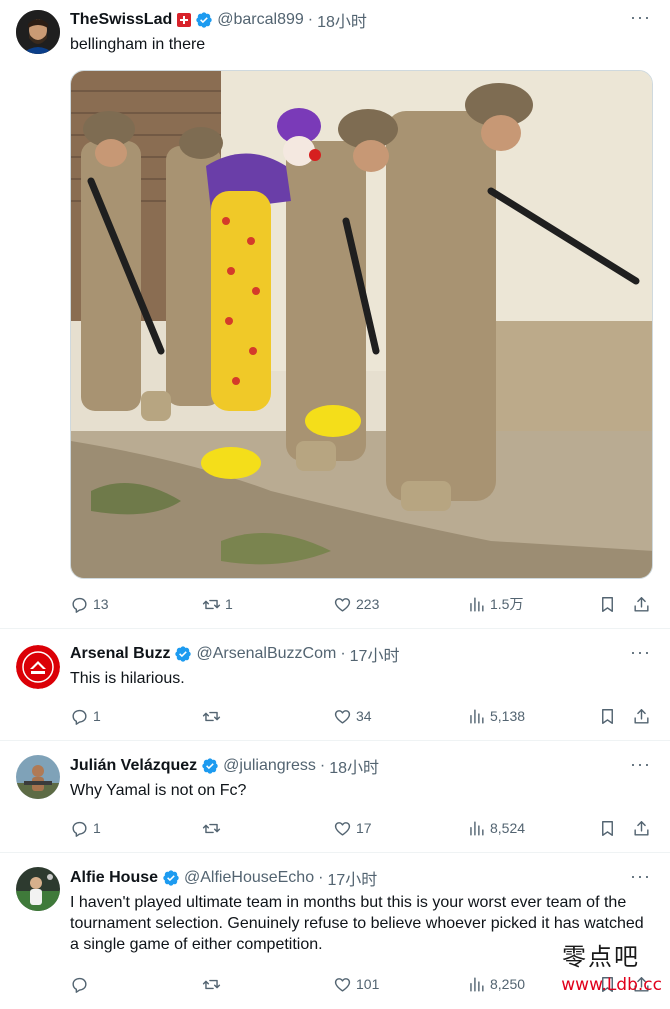  I want to click on like-button: 101, so click(356, 984).